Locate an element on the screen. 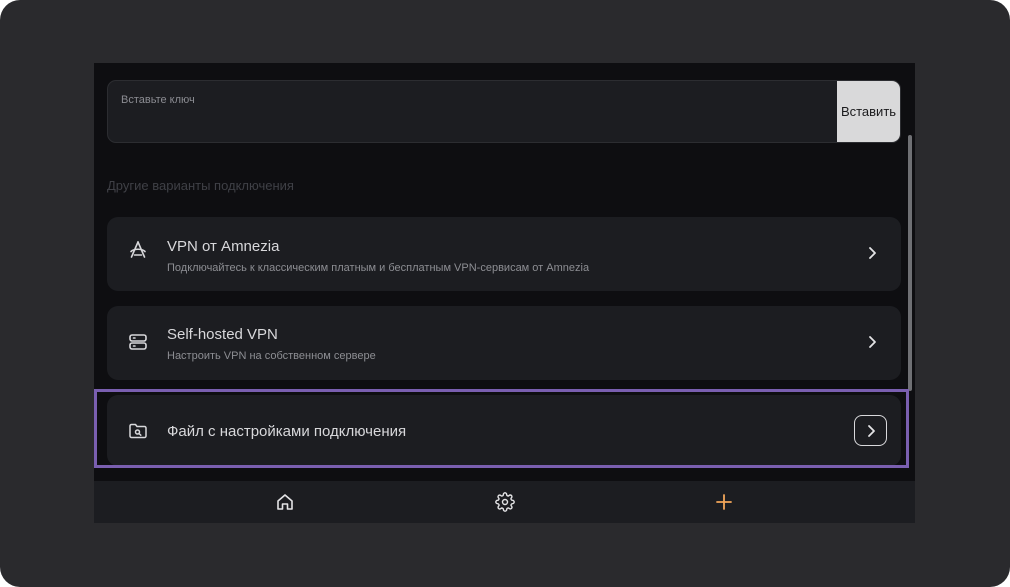 This screenshot has width=1010, height=587. option-title: VPN от Amnezia is located at coordinates (223, 246).